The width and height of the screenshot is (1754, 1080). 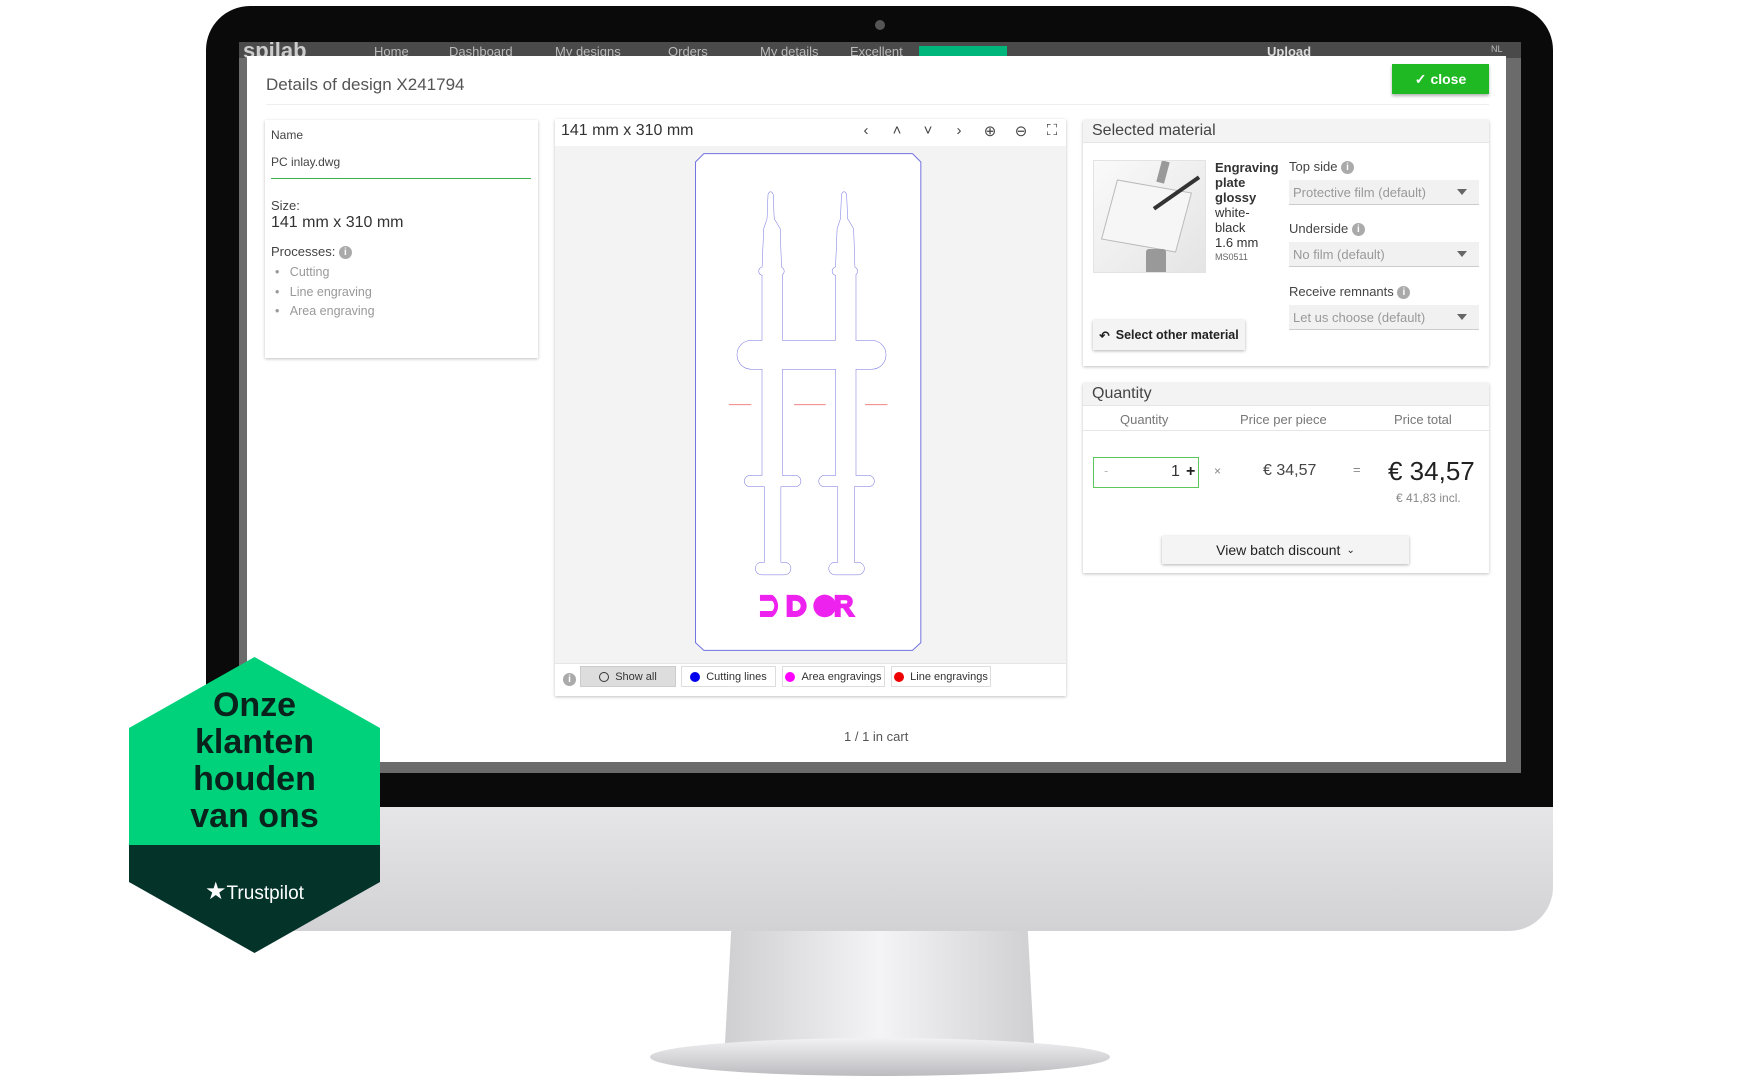 I want to click on red-dot-icon, so click(x=899, y=676).